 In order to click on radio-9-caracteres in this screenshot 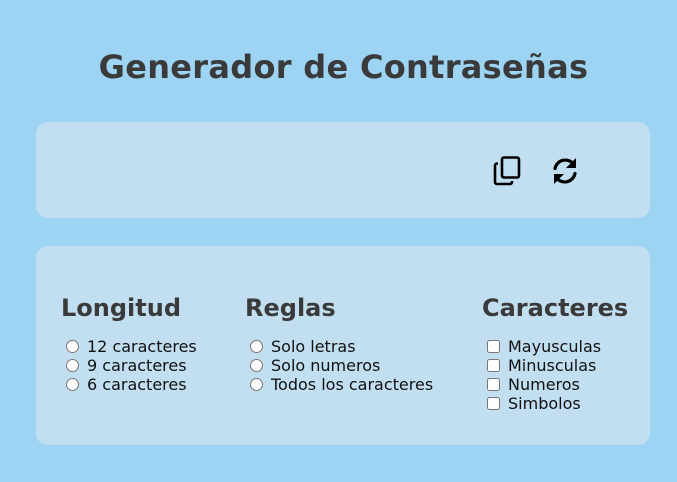, I will do `click(72, 365)`.